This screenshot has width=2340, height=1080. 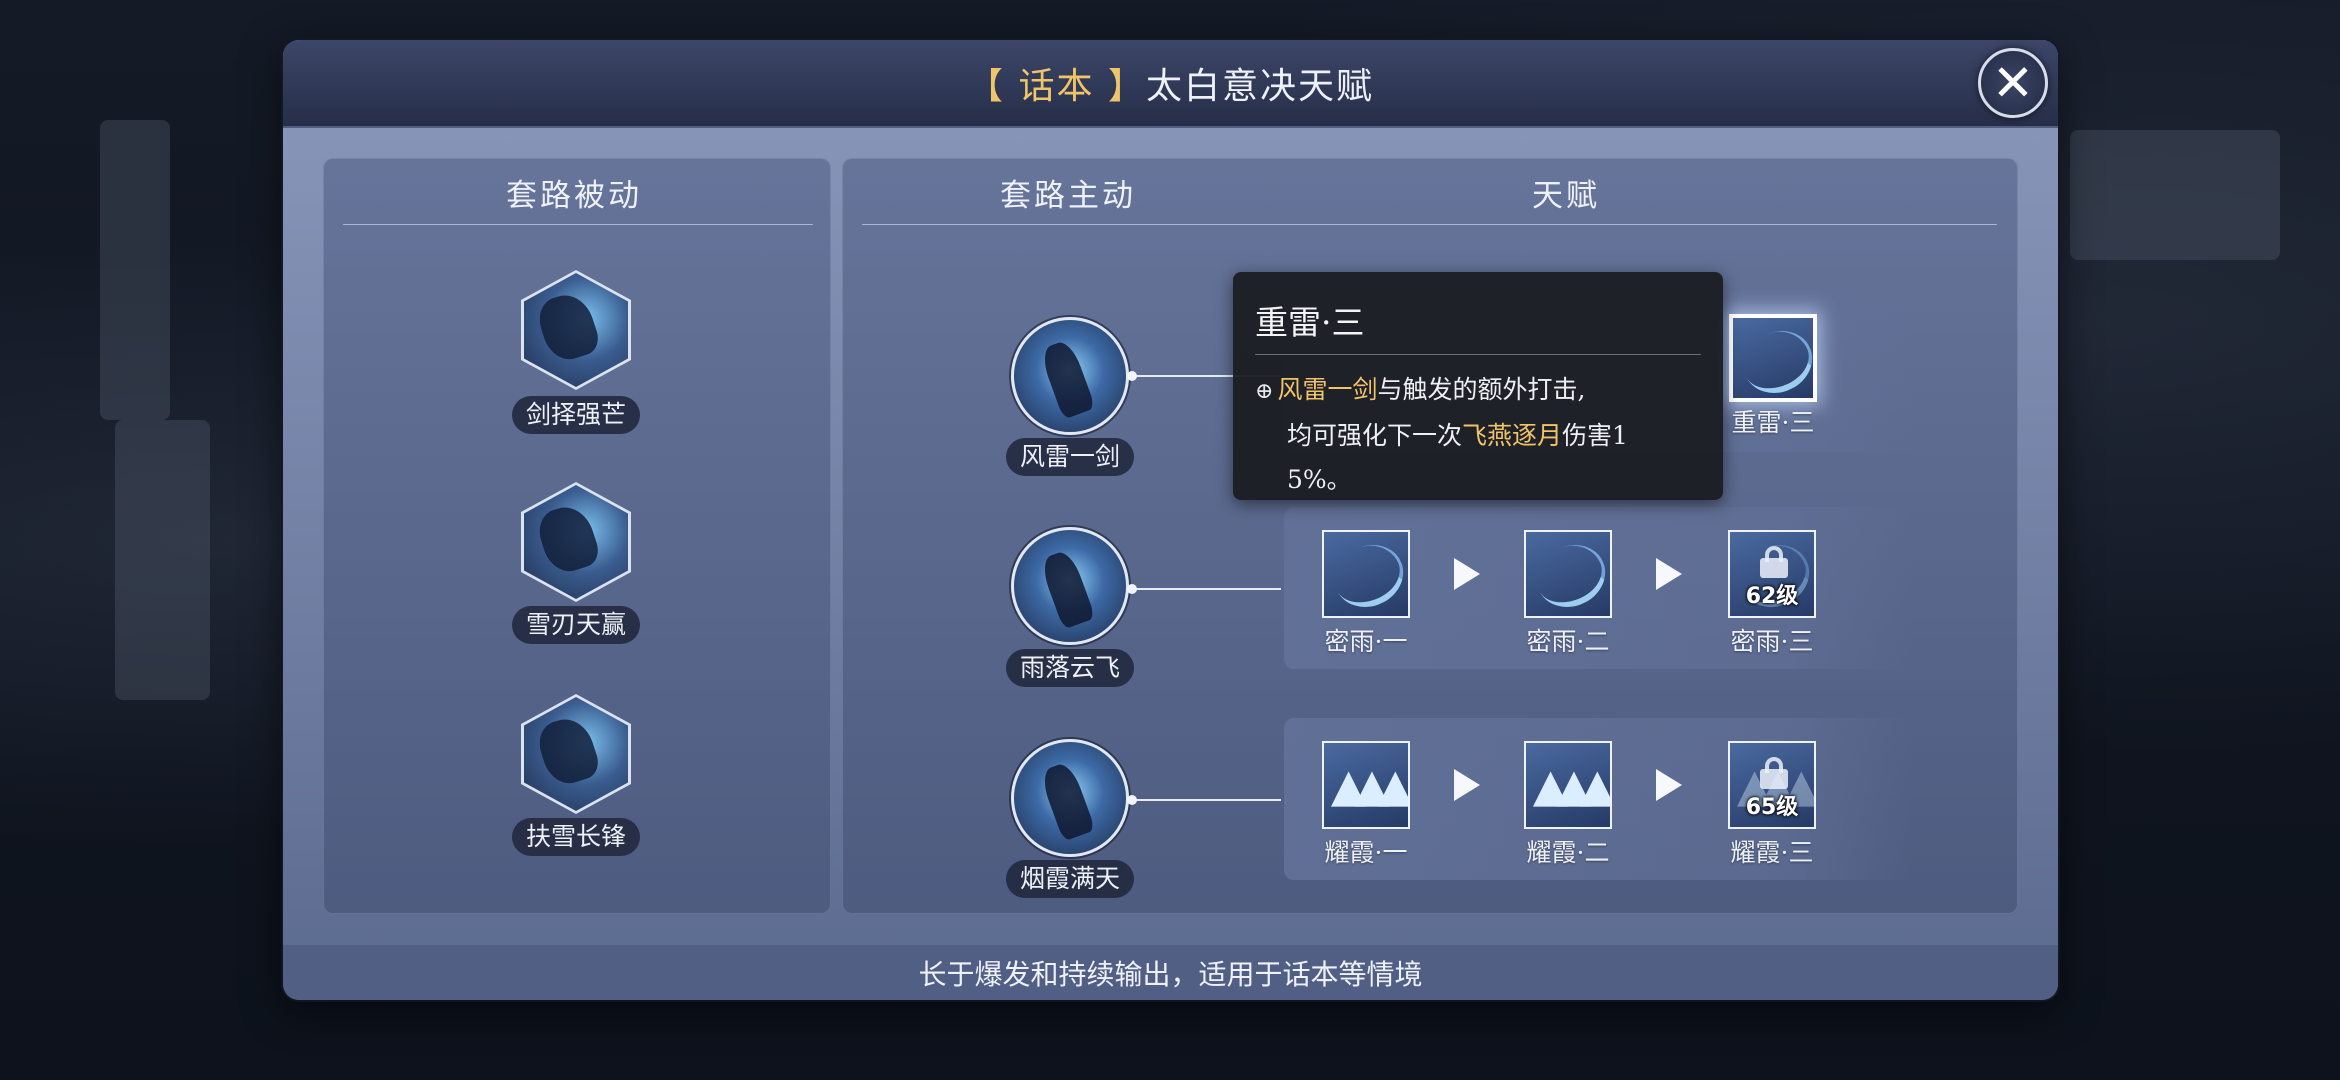 I want to click on title-bar: 【 话本 】太白意决天赋, so click(x=1170, y=84).